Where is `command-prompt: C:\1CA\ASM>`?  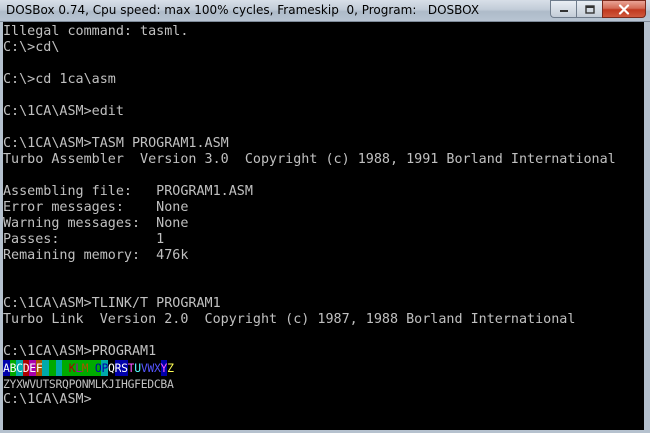 command-prompt: C:\1CA\ASM> is located at coordinates (47, 400).